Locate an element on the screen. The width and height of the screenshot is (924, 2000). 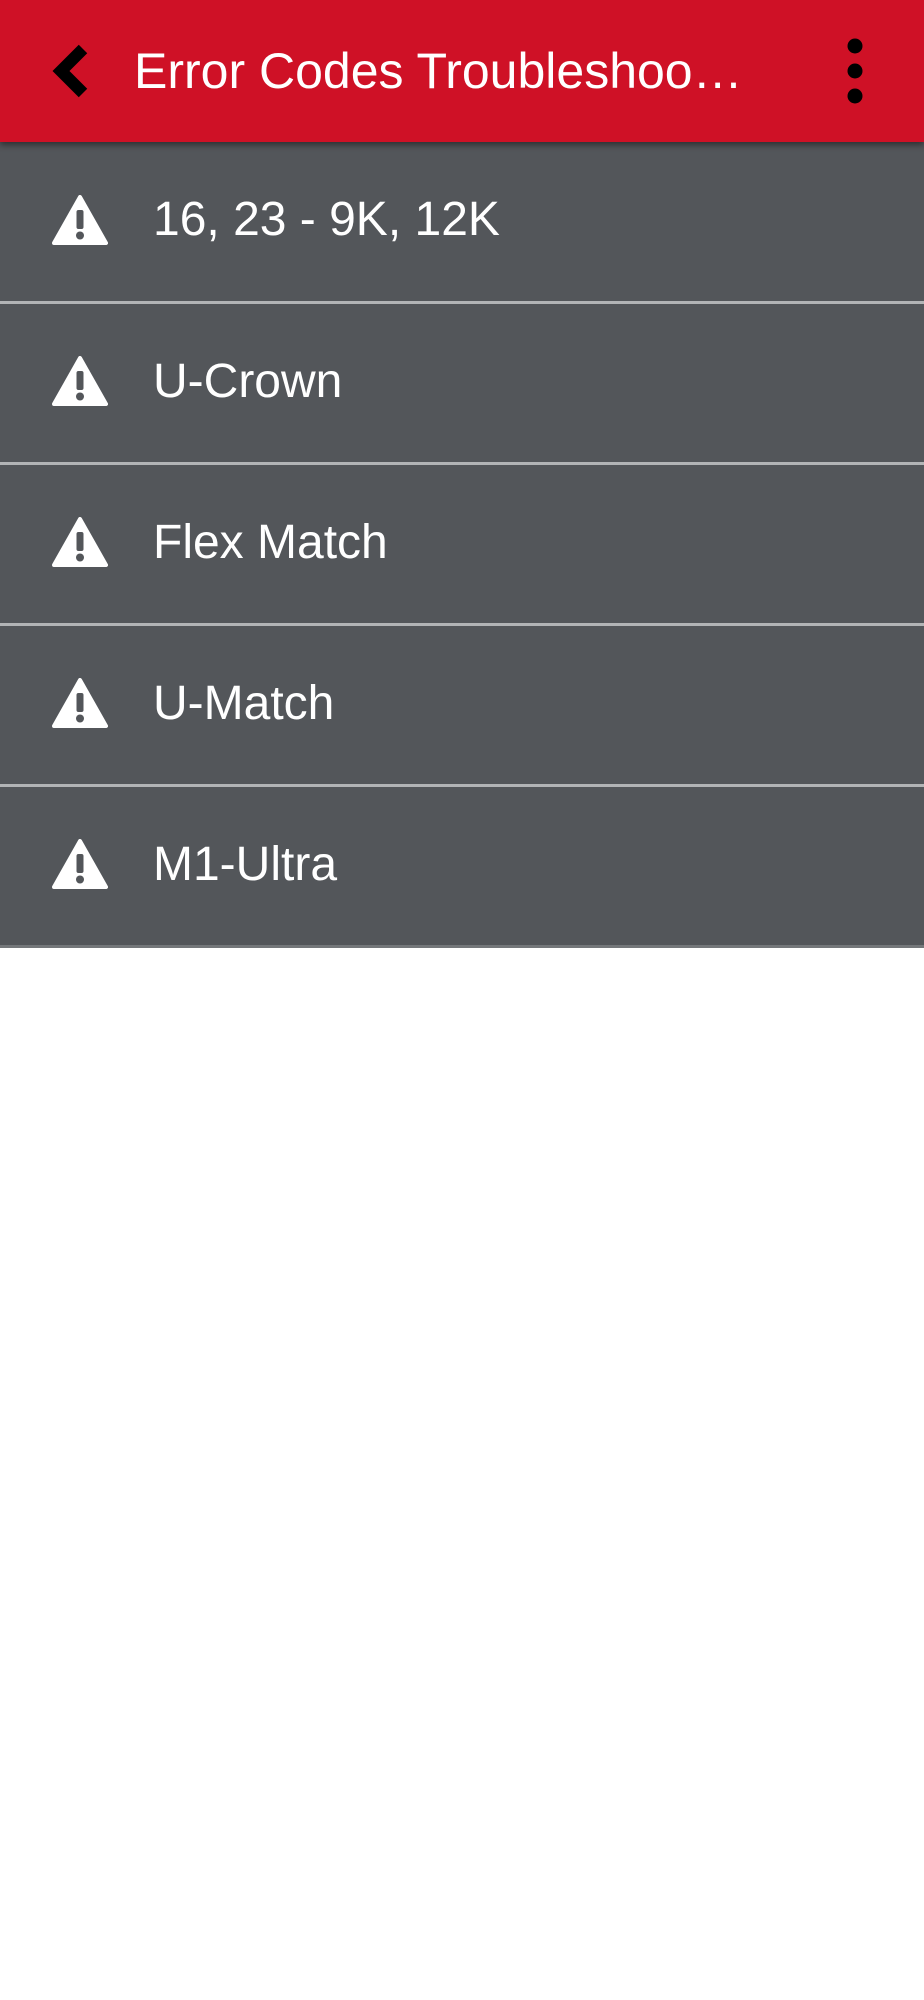
list-item-label: Flex Match is located at coordinates (270, 542).